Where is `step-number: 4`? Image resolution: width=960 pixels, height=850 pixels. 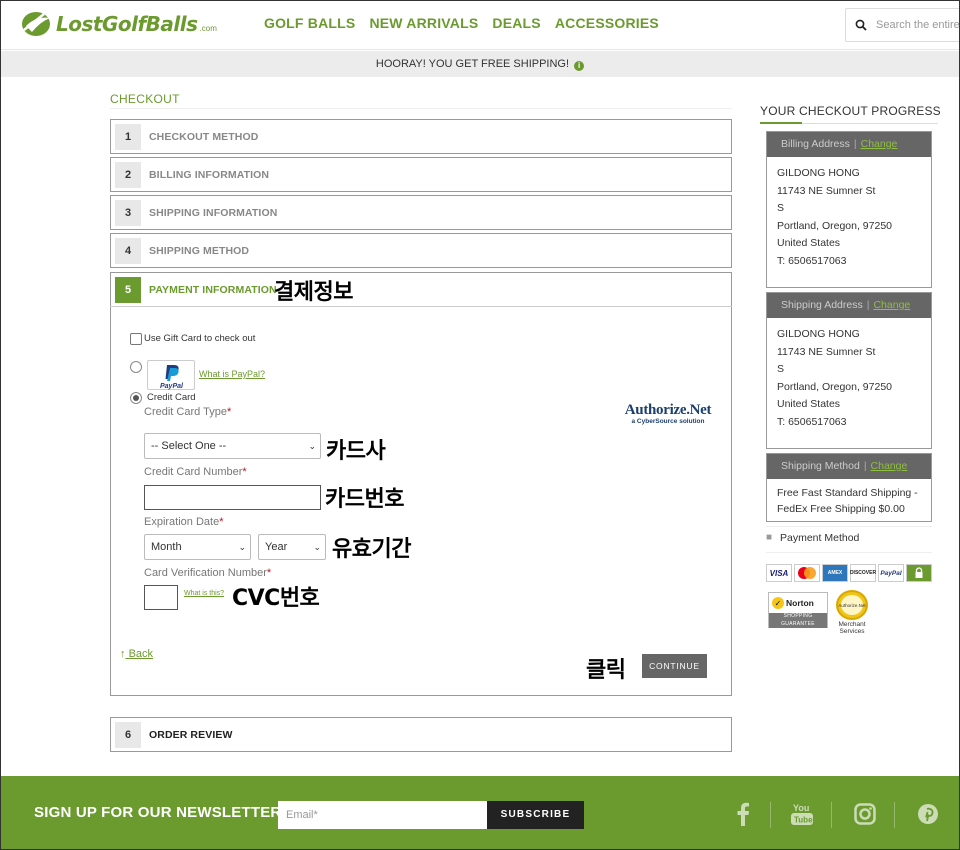 step-number: 4 is located at coordinates (128, 250).